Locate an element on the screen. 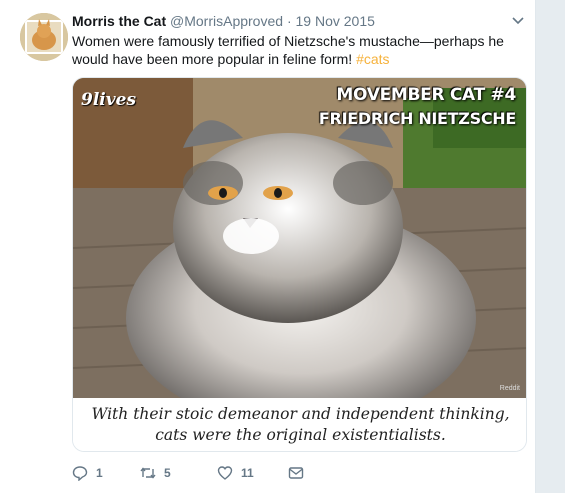 The width and height of the screenshot is (565, 493). retweet-button: 5 is located at coordinates (155, 473).